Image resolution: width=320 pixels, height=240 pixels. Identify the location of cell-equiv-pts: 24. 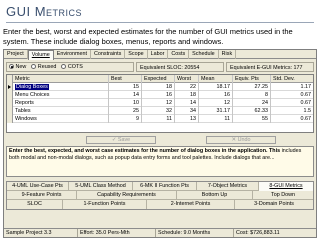
(252, 103).